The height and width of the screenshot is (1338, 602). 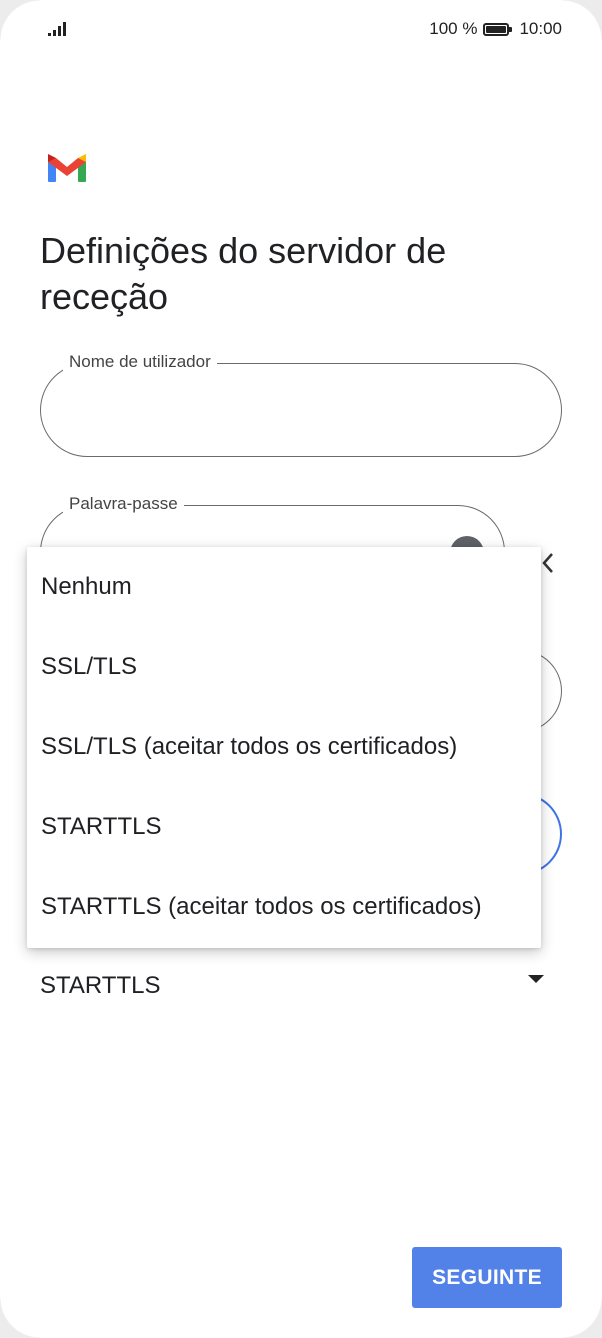 What do you see at coordinates (243, 273) in the screenshot?
I see `page-title: Definições do servidor de receção` at bounding box center [243, 273].